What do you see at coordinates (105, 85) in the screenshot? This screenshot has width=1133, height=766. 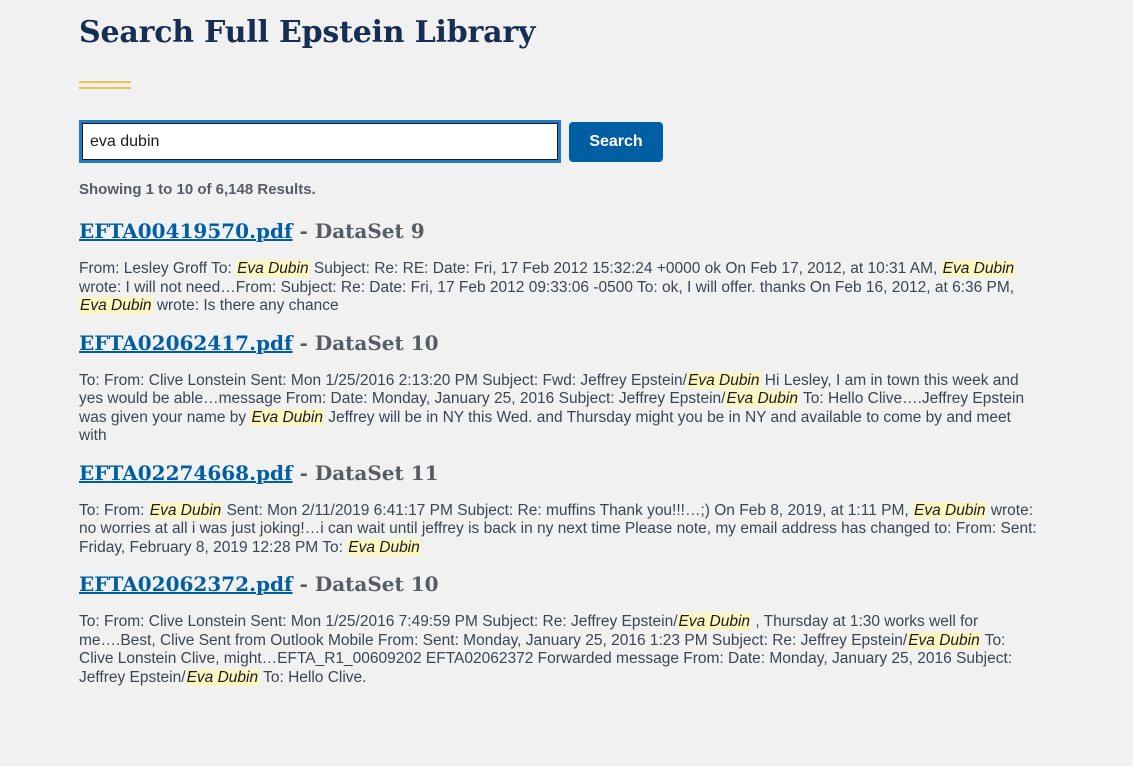 I see `title-accent-divider` at bounding box center [105, 85].